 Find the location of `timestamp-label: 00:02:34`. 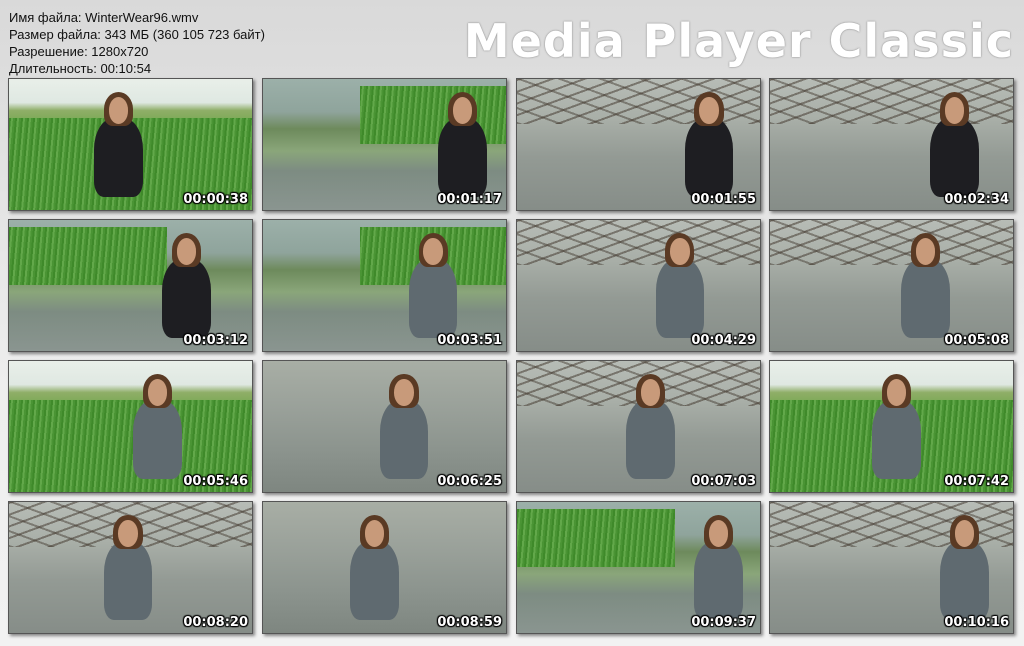

timestamp-label: 00:02:34 is located at coordinates (976, 199).